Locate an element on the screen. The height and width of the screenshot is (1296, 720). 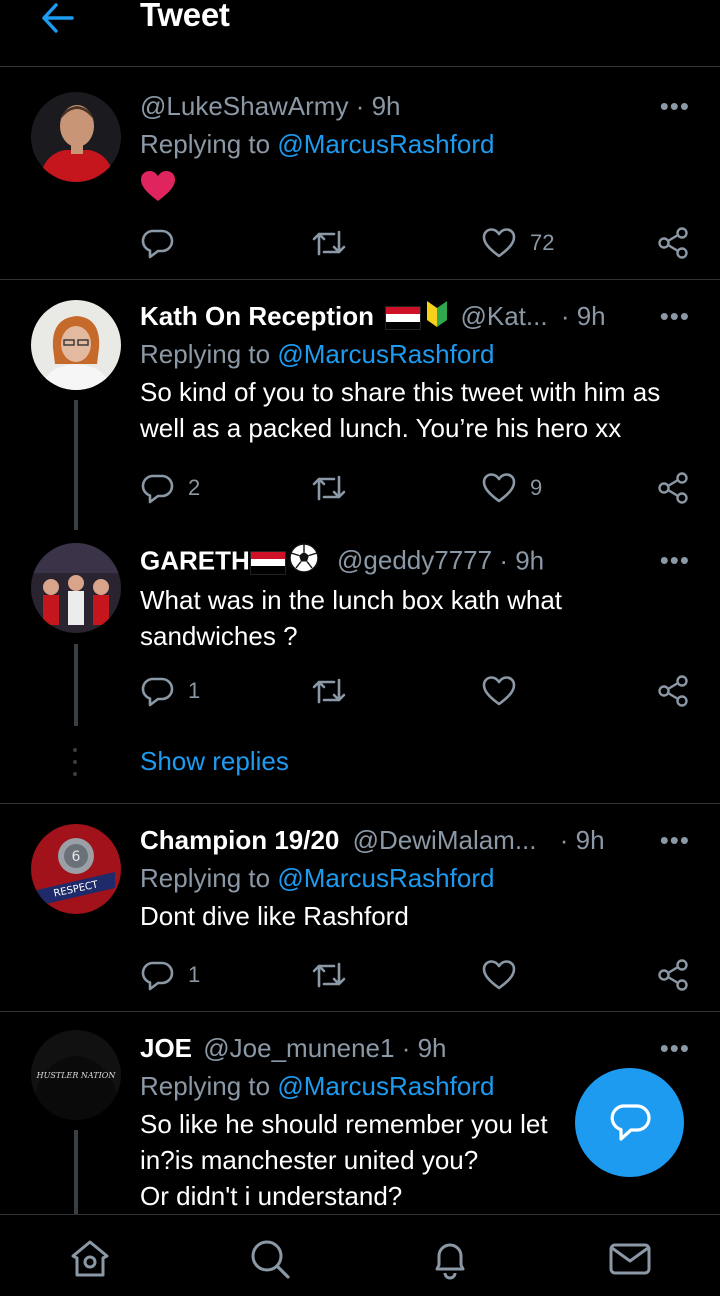
page-title: Tweet is located at coordinates (185, 16).